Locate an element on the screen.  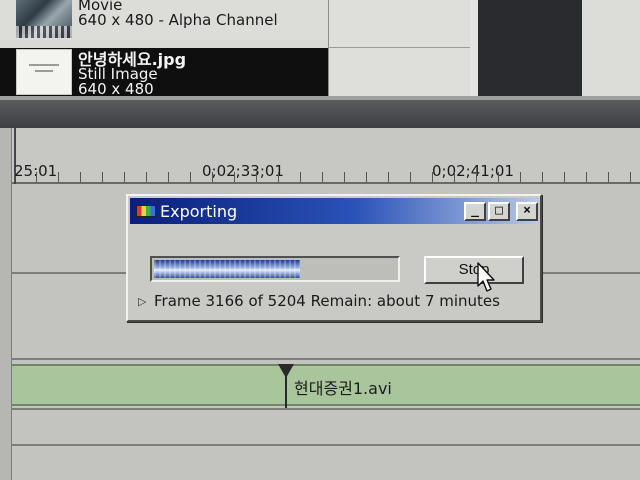
time-ruler: 25:01 0;02;33;01 0;02;41;01 is located at coordinates (320, 156).